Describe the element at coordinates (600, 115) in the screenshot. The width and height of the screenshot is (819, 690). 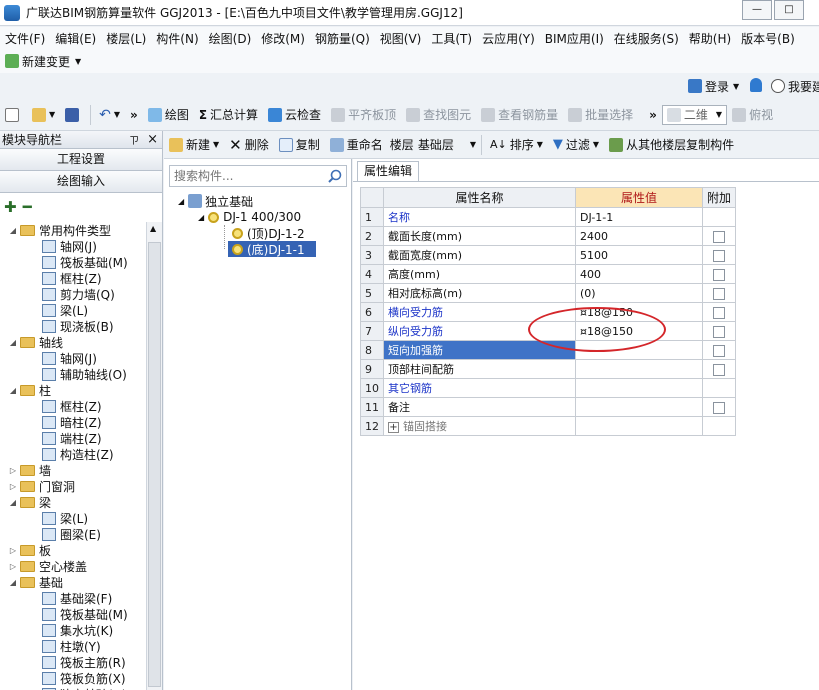
I see `batch-select-button: 批量选择` at that location.